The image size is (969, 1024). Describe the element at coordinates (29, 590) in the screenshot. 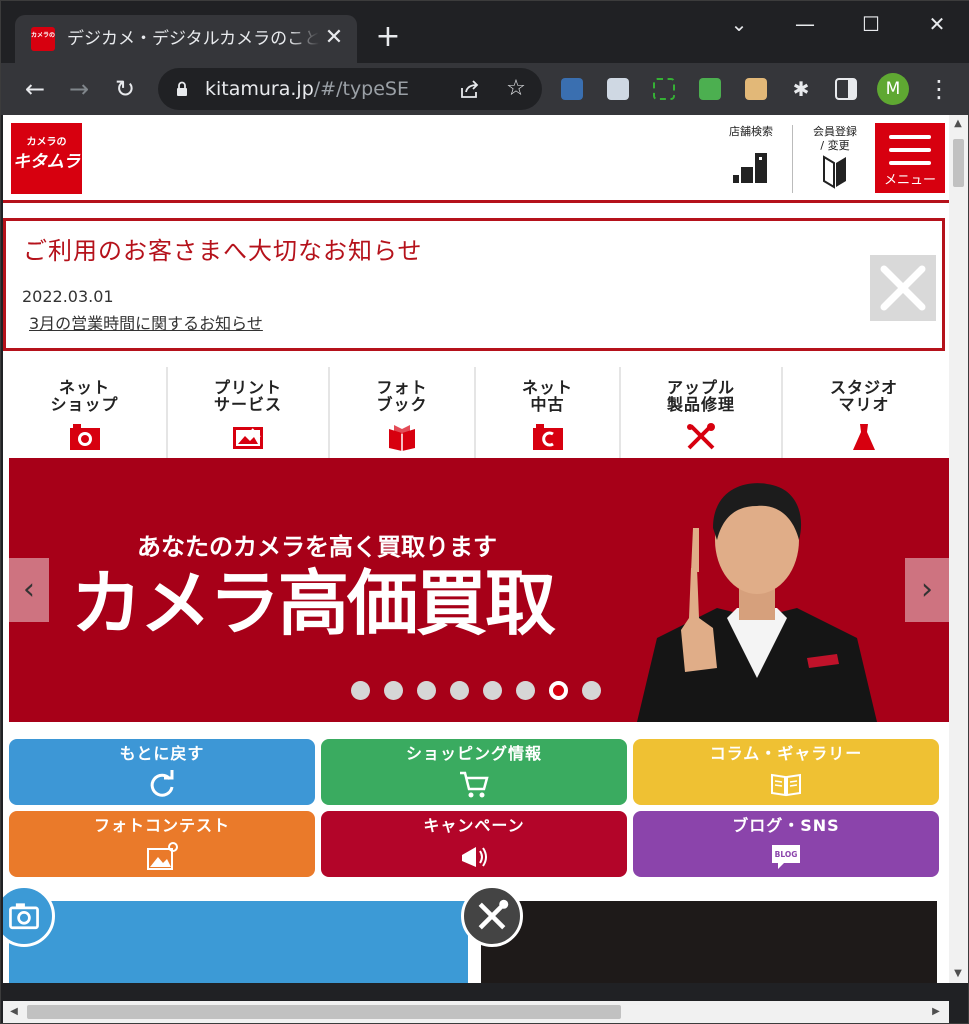

I see `carousel-prev-button: ‹` at that location.